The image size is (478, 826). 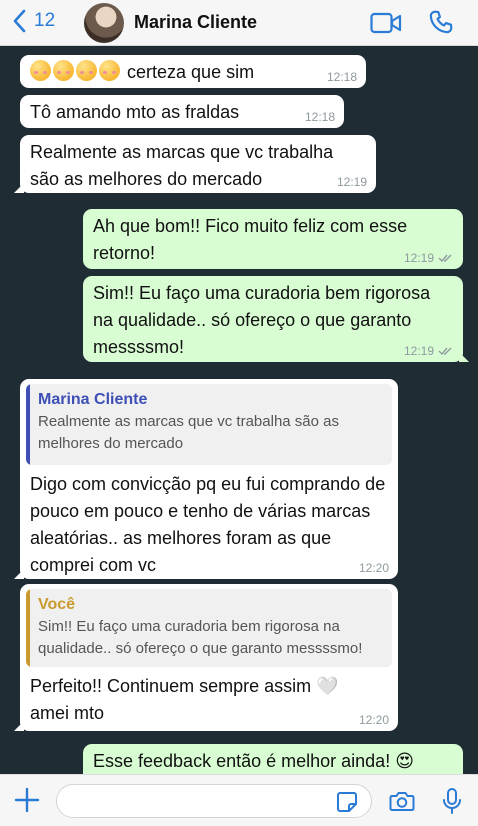 What do you see at coordinates (135, 112) in the screenshot?
I see `message-text: Tô amando mto as fraldas` at bounding box center [135, 112].